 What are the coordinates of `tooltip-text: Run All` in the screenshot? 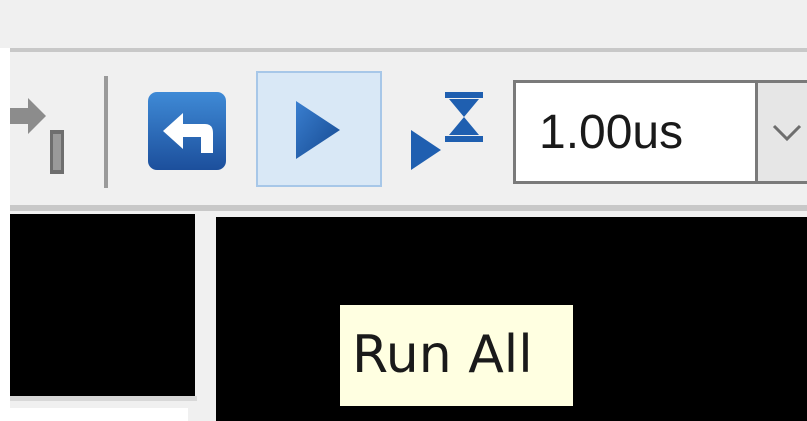 It's located at (442, 355).